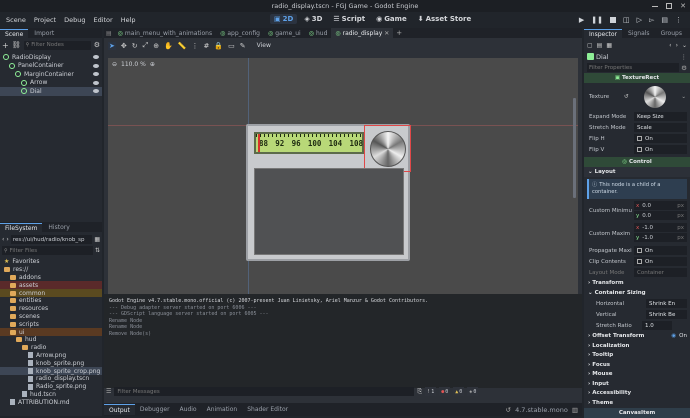 Image resolution: width=690 pixels, height=418 pixels. I want to click on ruler-tool-icon: 📏, so click(182, 46).